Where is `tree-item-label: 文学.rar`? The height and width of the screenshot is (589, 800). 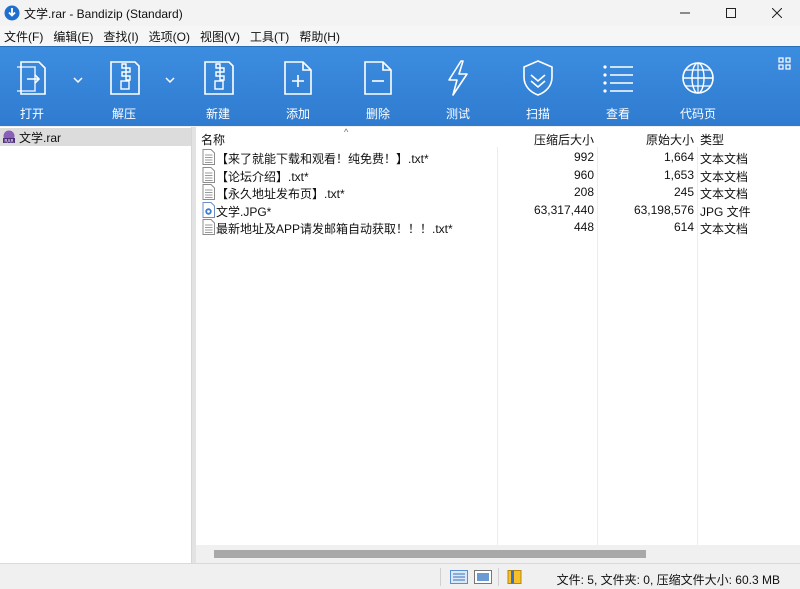
tree-item-label: 文学.rar is located at coordinates (40, 137).